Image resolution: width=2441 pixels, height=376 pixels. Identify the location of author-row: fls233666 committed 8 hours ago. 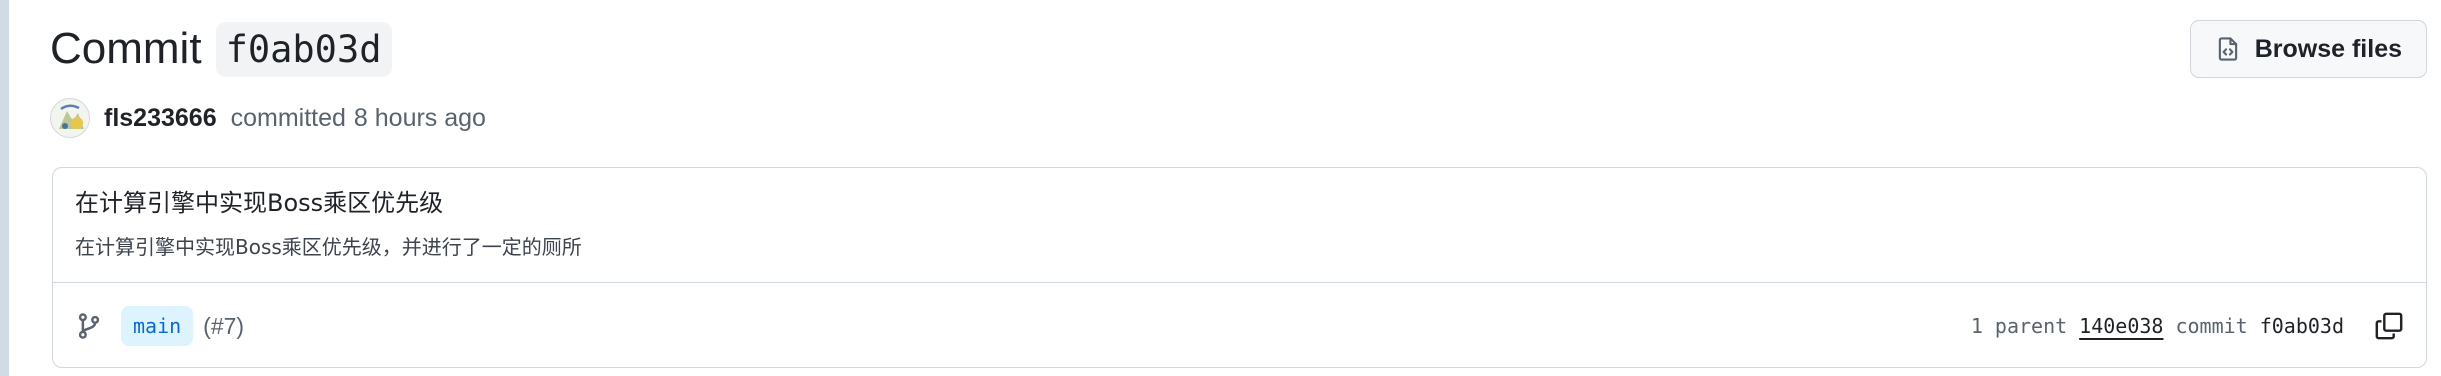
(268, 118).